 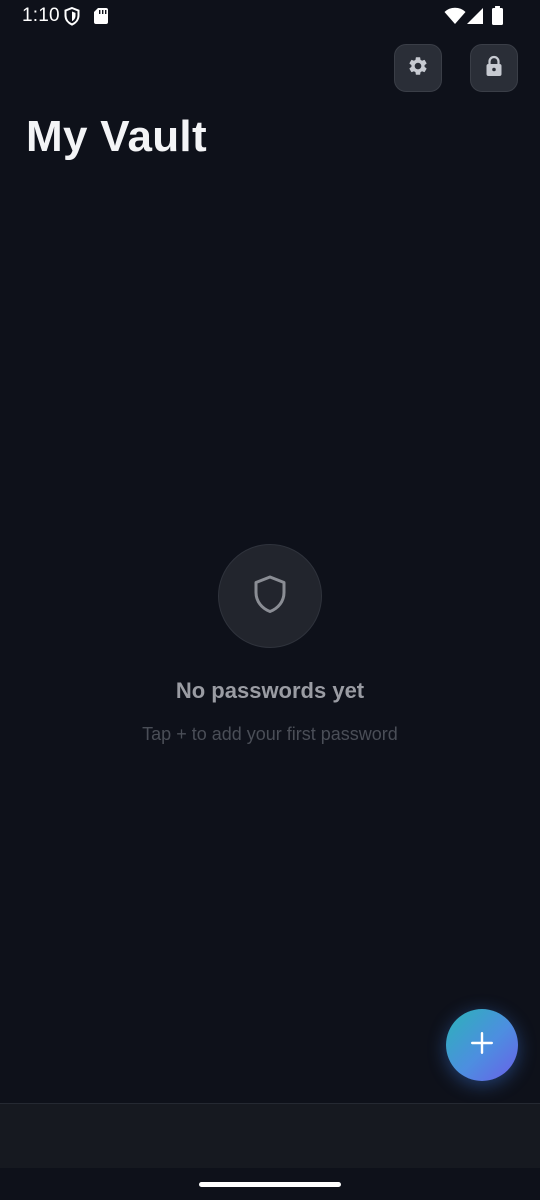 I want to click on status-bar: 1:10, so click(x=270, y=17).